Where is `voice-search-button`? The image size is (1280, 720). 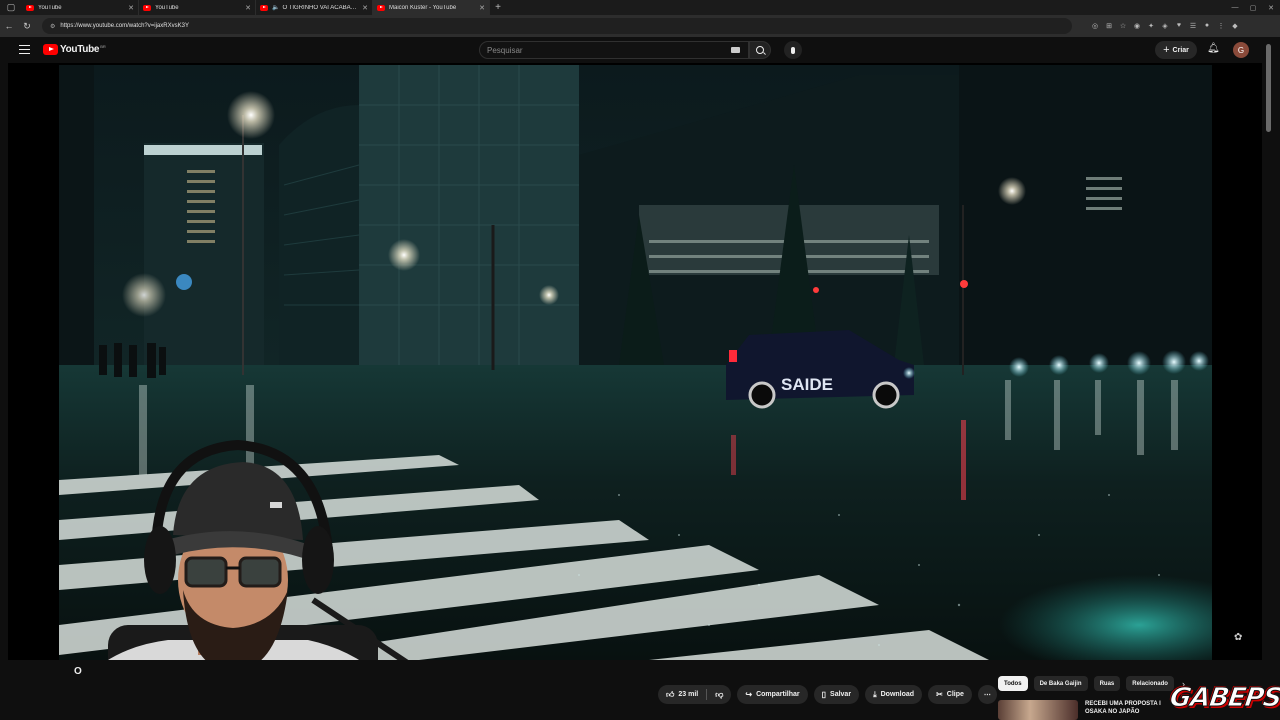
voice-search-button is located at coordinates (793, 50).